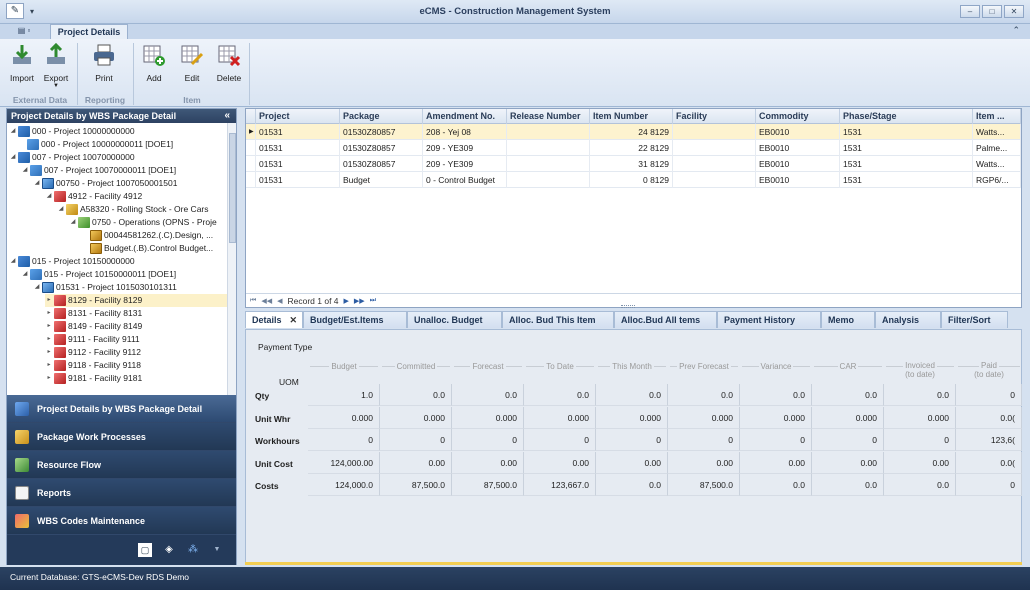 The height and width of the screenshot is (590, 1030). I want to click on tree-node: ▸ 9112 - Facility 9112, so click(93, 352).